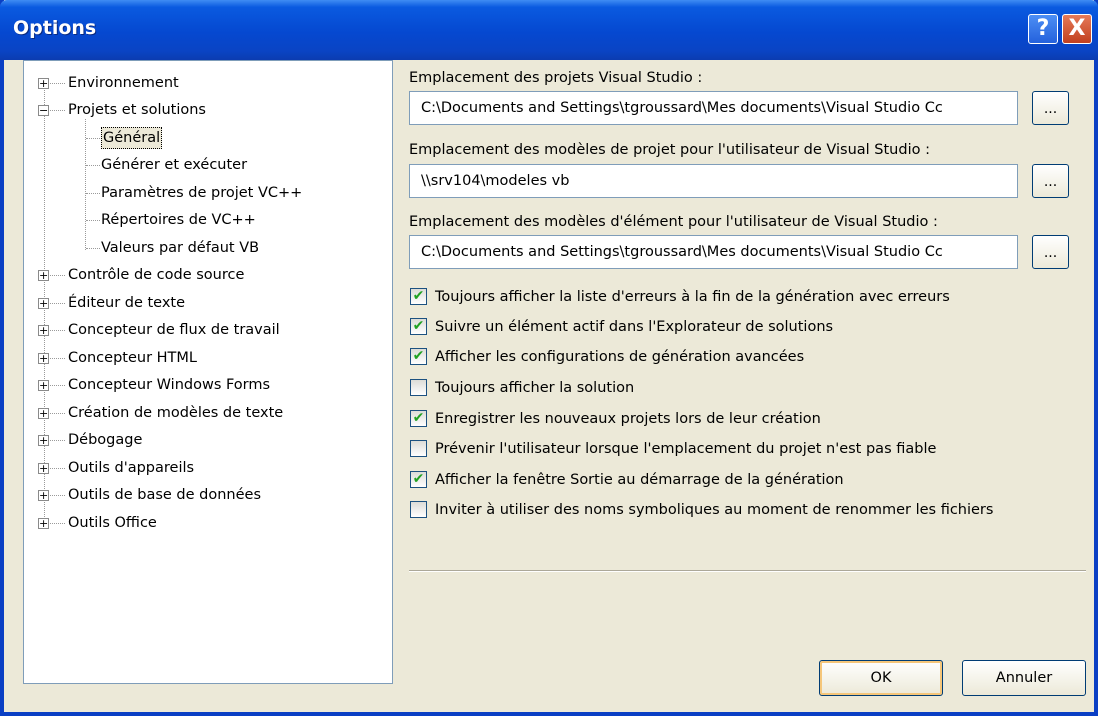 This screenshot has height=716, width=1098. Describe the element at coordinates (204, 303) in the screenshot. I see `tree-item-editeur-texte: + Éditeur de texte` at that location.